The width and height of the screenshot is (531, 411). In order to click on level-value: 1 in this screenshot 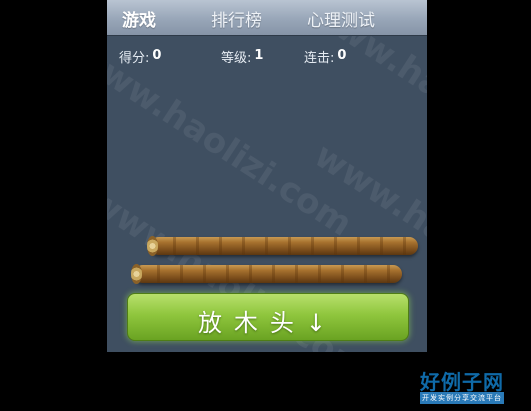, I will do `click(259, 55)`.